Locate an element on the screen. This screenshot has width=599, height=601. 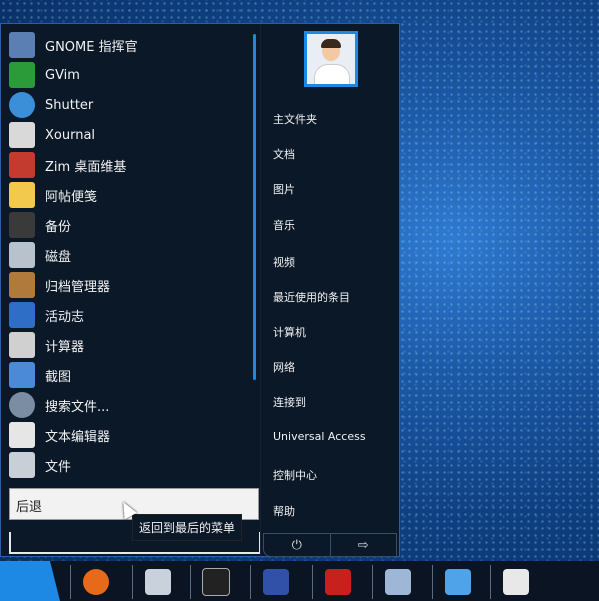
app-label: Shutter is located at coordinates (69, 105).